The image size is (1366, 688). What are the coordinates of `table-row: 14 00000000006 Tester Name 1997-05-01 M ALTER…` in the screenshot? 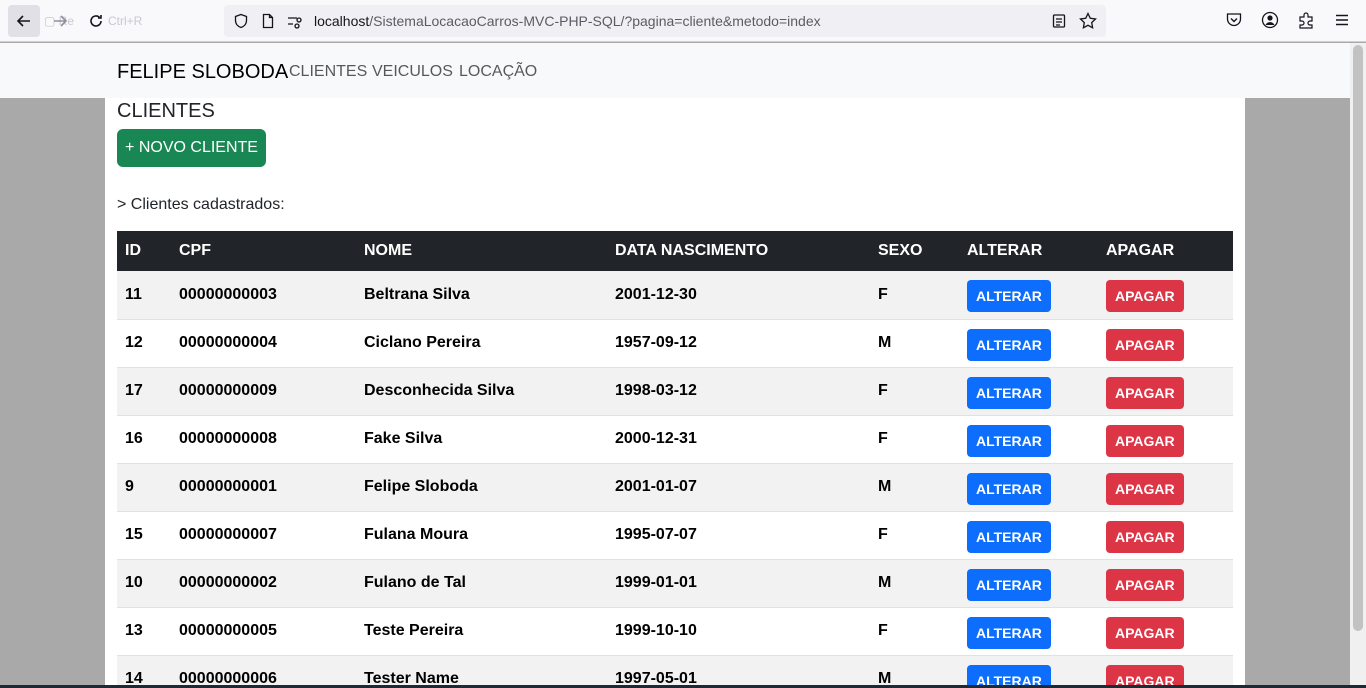 It's located at (675, 671).